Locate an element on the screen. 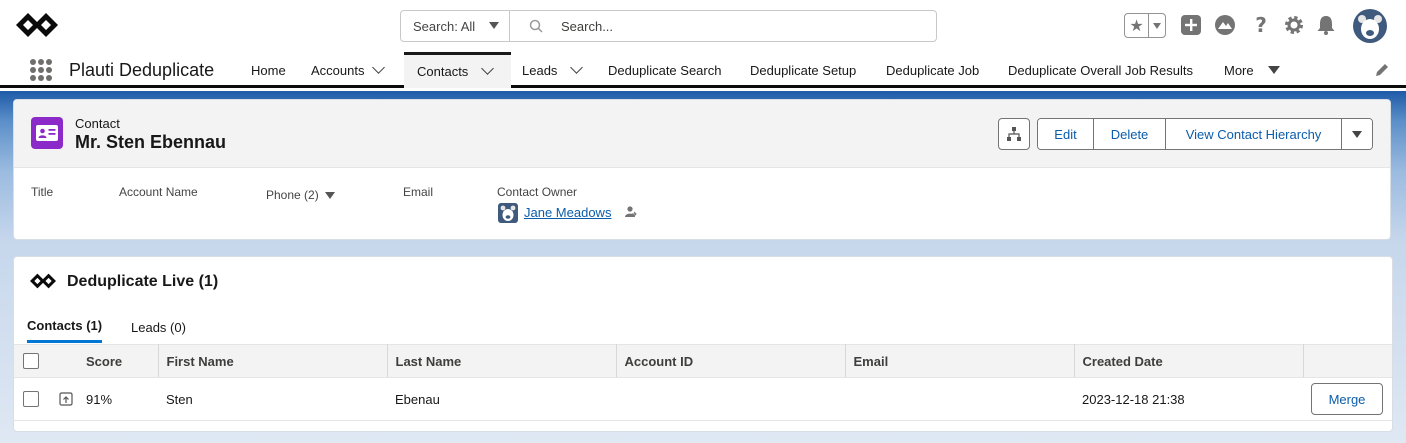 This screenshot has width=1406, height=443. search-scope-select: Search: All is located at coordinates (455, 26).